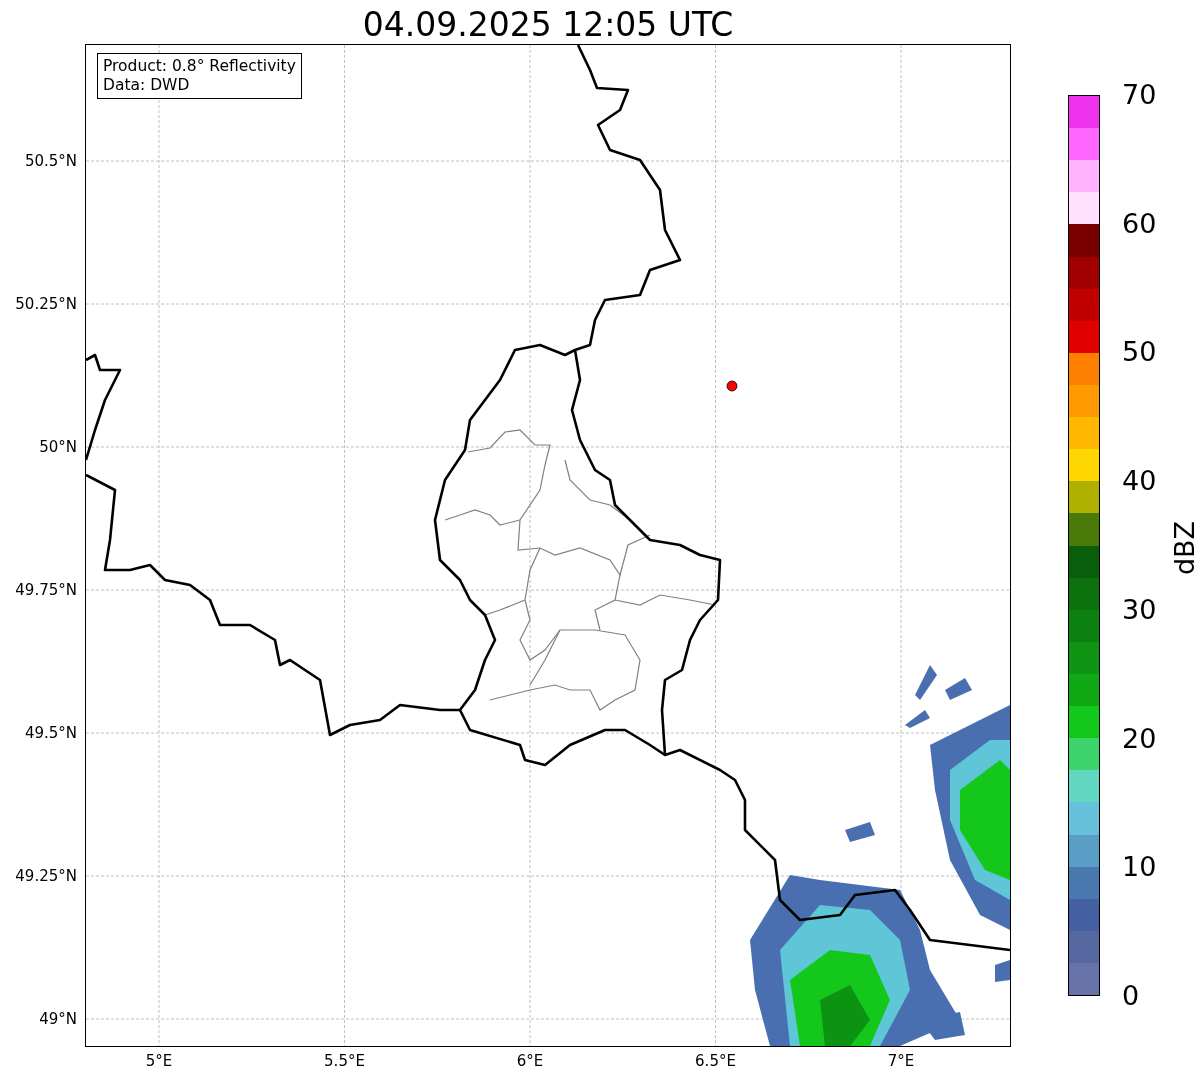 The width and height of the screenshot is (1202, 1081). I want to click on legend-text: Product: 0.8° Reflectivity, so click(199, 66).